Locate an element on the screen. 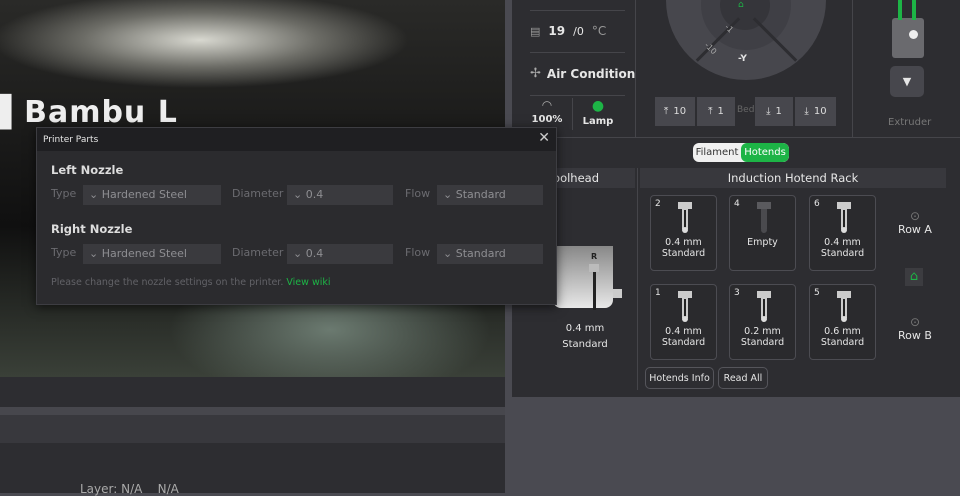 Image resolution: width=960 pixels, height=496 pixels. hotend-slot: 1 0.4 mm Standard is located at coordinates (683, 322).